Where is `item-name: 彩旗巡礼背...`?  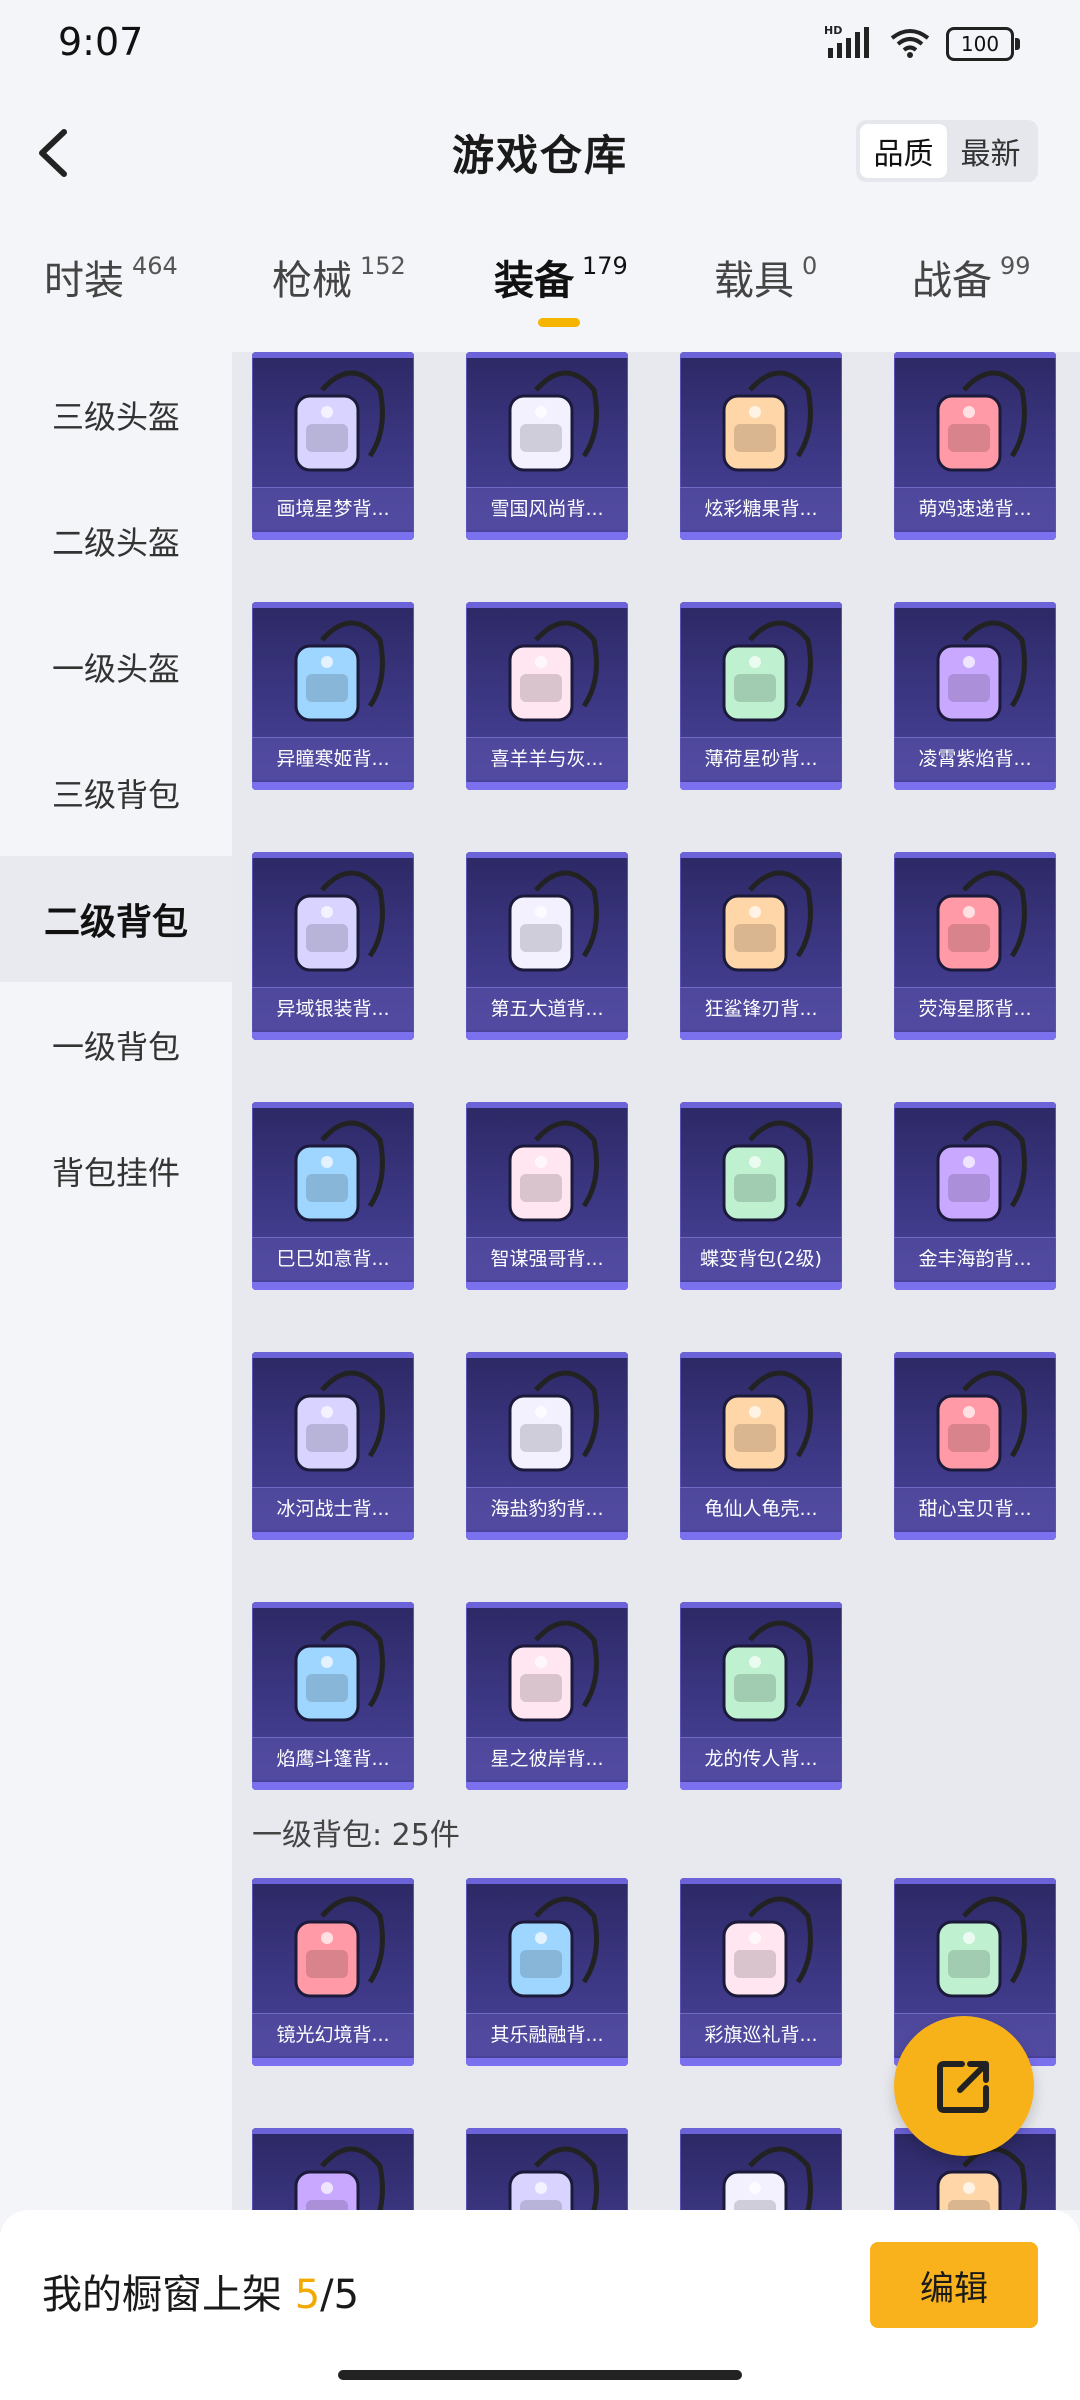 item-name: 彩旗巡礼背... is located at coordinates (761, 2034).